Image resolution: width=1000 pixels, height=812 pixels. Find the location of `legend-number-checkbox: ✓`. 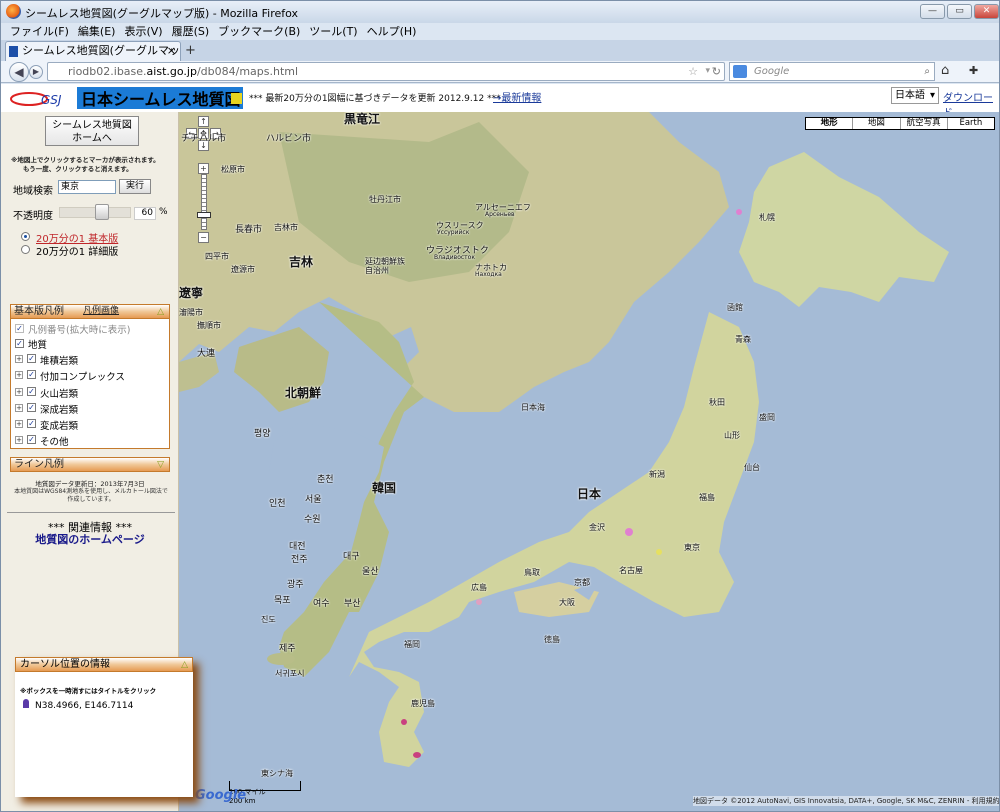

legend-number-checkbox: ✓ is located at coordinates (19, 328).